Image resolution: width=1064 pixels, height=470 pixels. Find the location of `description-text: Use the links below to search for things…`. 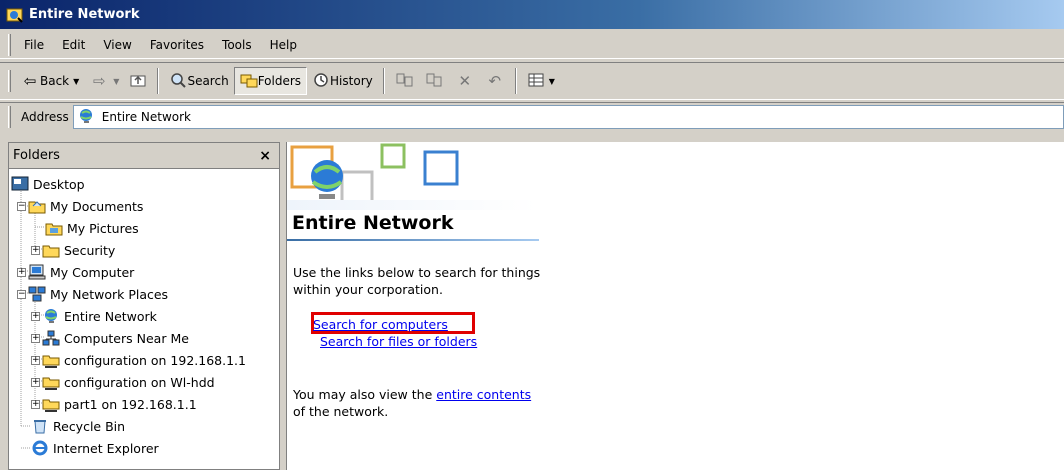

description-text: Use the links below to search for things… is located at coordinates (417, 281).